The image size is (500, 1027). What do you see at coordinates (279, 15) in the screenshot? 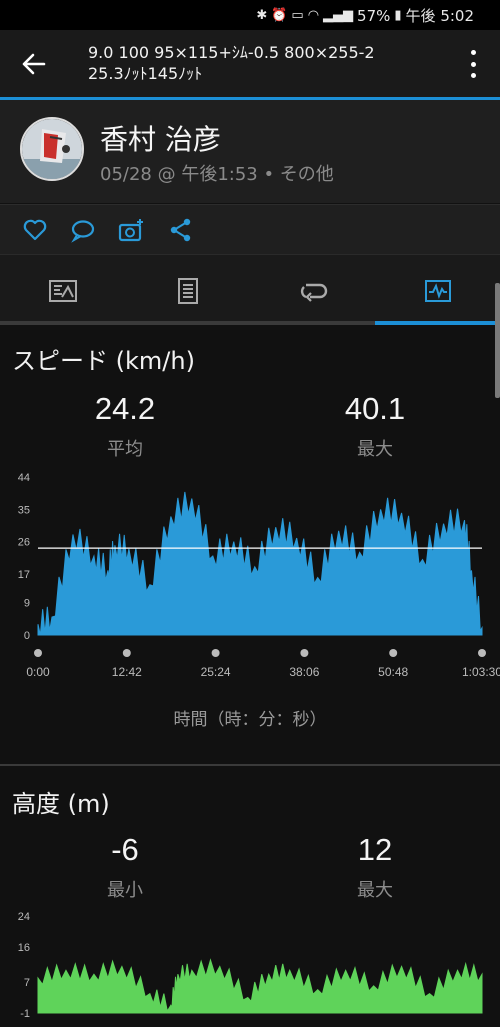
I see `alarm-icon: ⏰` at bounding box center [279, 15].